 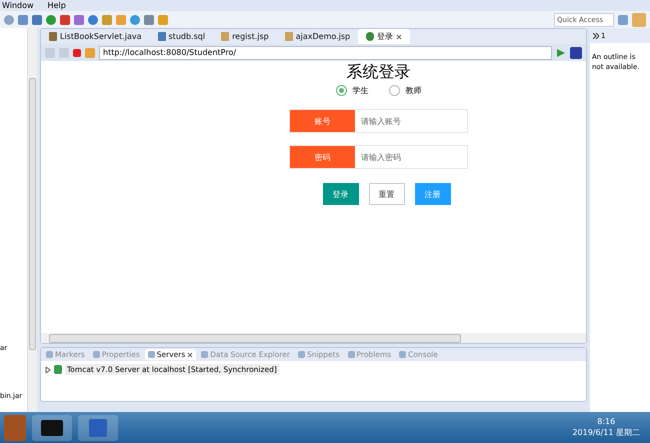 What do you see at coordinates (322, 157) in the screenshot?
I see `field-label: 密码` at bounding box center [322, 157].